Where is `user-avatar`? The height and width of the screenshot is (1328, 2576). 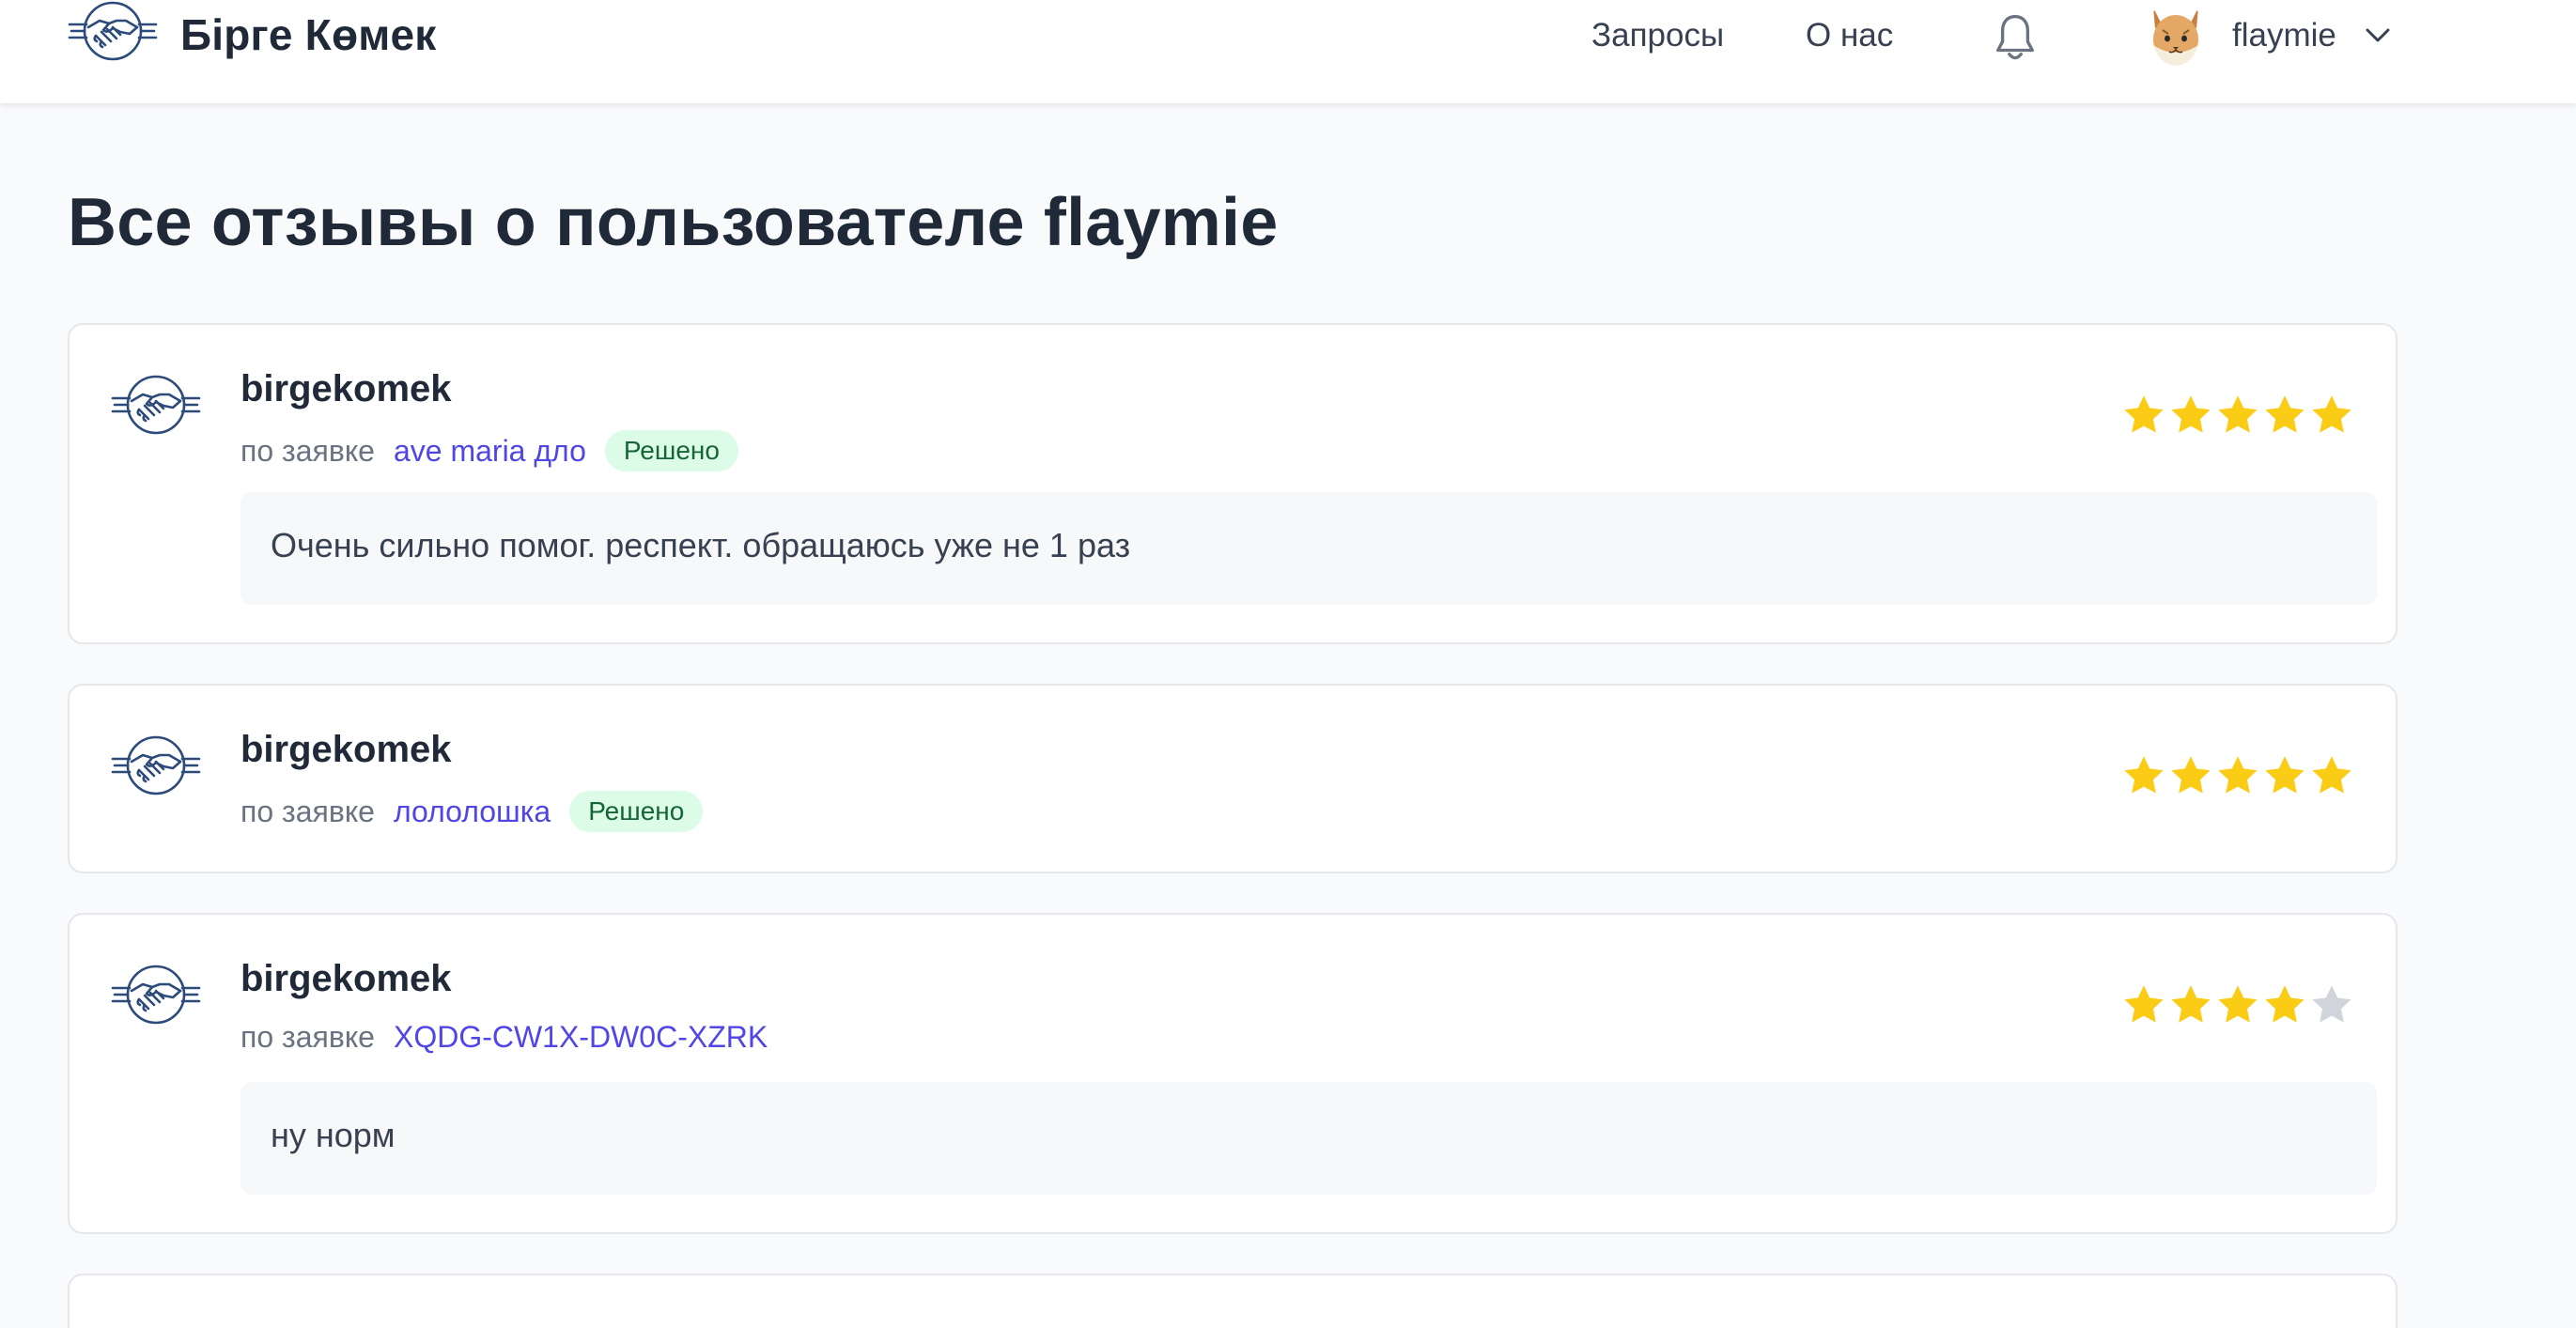
user-avatar is located at coordinates (2176, 35).